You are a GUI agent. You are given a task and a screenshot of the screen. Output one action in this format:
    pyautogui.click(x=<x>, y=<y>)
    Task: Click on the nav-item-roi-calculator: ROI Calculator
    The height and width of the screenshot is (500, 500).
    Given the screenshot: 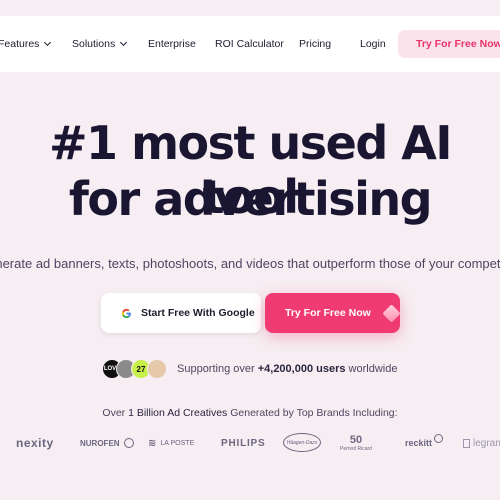 What is the action you would take?
    pyautogui.click(x=249, y=44)
    